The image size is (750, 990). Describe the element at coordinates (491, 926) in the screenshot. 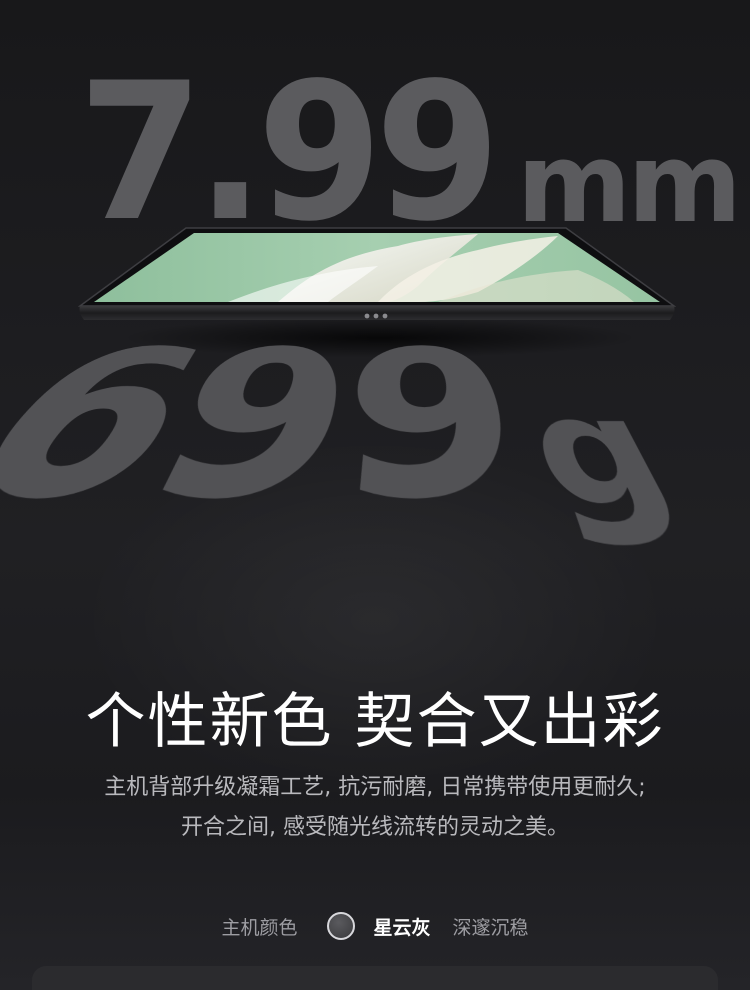

I see `color-option: 深邃沉稳` at that location.